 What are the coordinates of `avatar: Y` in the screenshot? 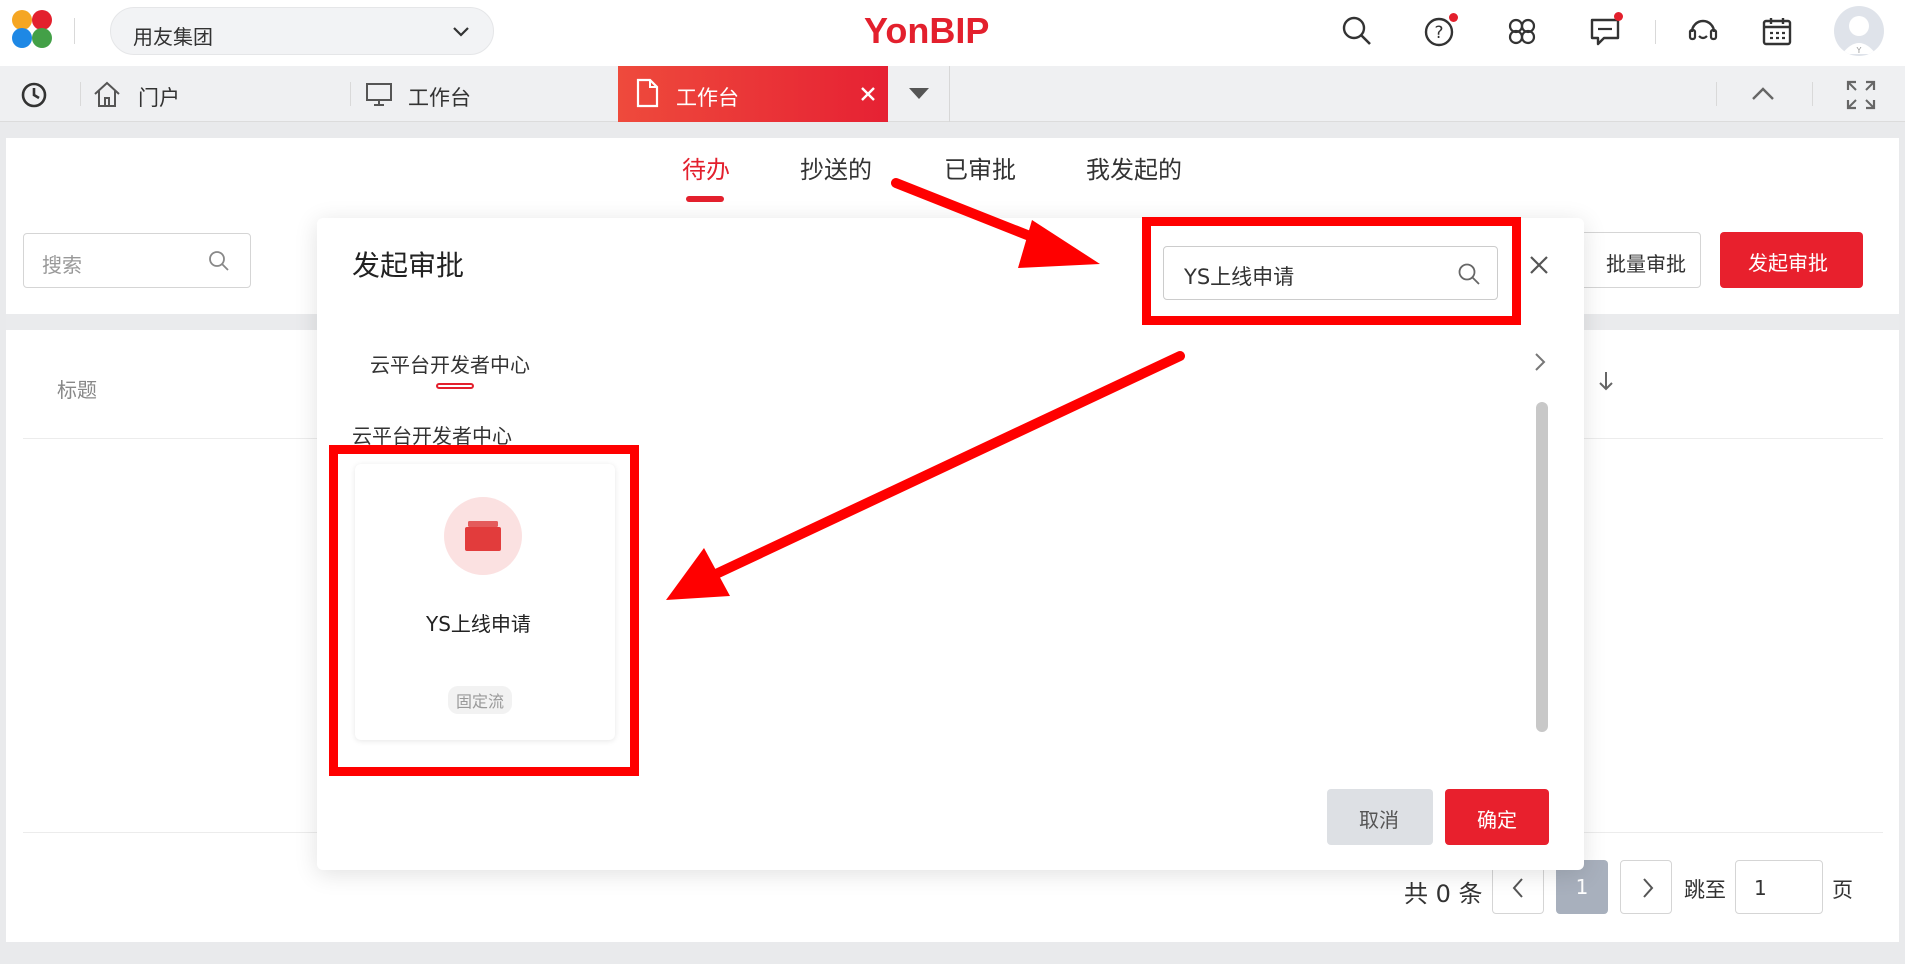 It's located at (1859, 31).